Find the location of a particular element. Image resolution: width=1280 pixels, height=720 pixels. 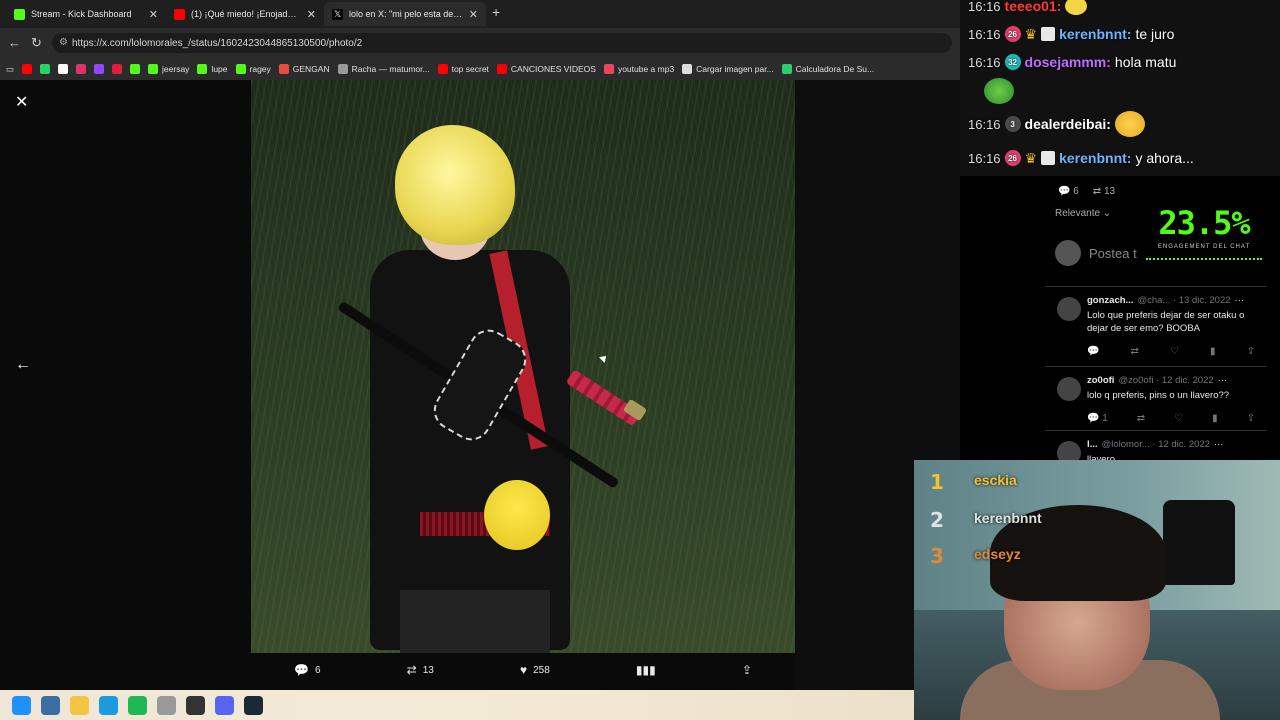

hanging-shirt is located at coordinates (1199, 542).